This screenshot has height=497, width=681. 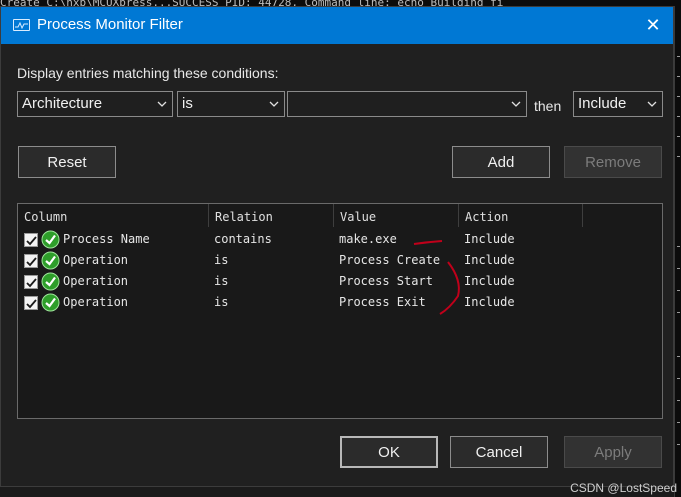 I want to click on window-title: Process Monitor Filter, so click(x=110, y=24).